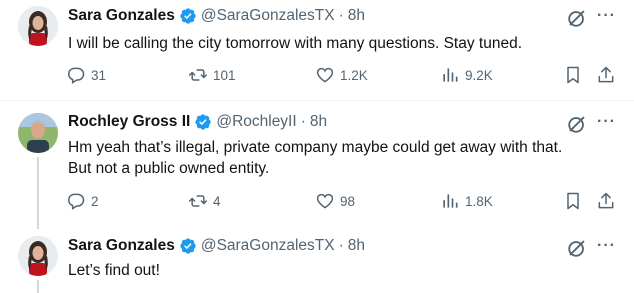  Describe the element at coordinates (99, 75) in the screenshot. I see `reply-count: 31` at that location.